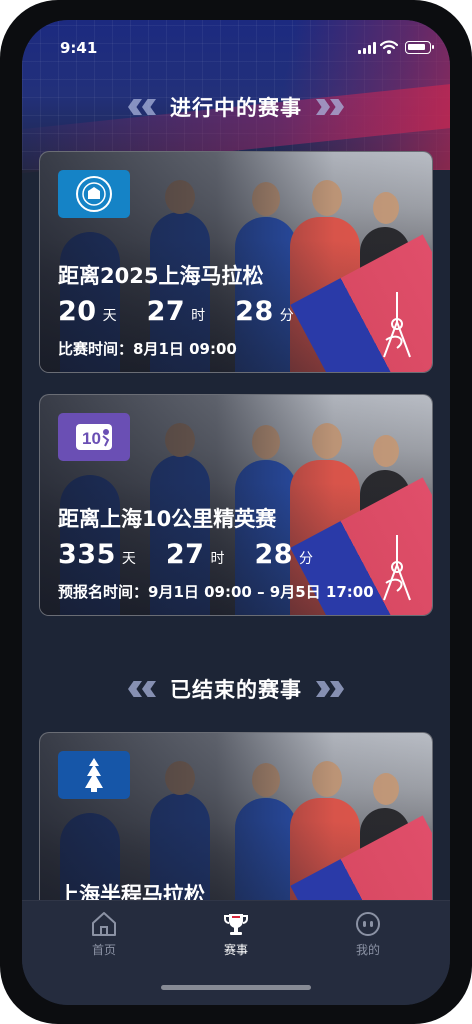  Describe the element at coordinates (367, 950) in the screenshot. I see `tab-mine-label: 我的` at that location.